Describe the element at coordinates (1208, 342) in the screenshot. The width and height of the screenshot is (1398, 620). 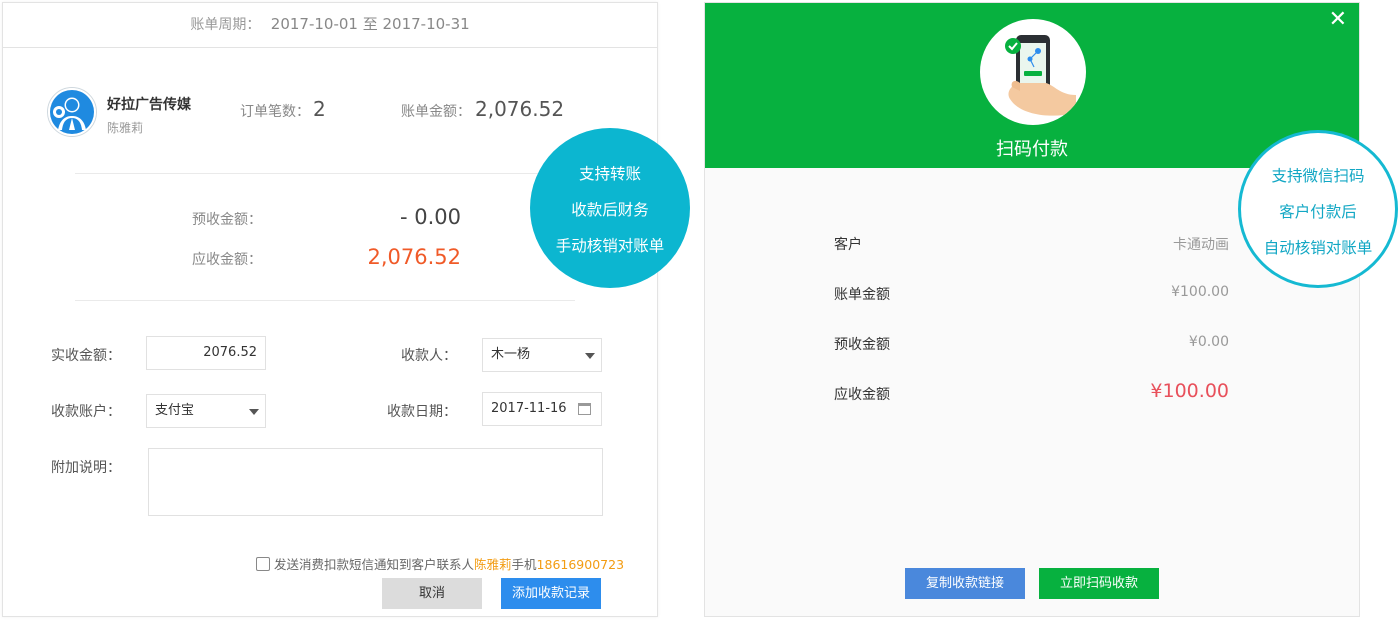
I see `prepaid-value: ¥0.00` at that location.